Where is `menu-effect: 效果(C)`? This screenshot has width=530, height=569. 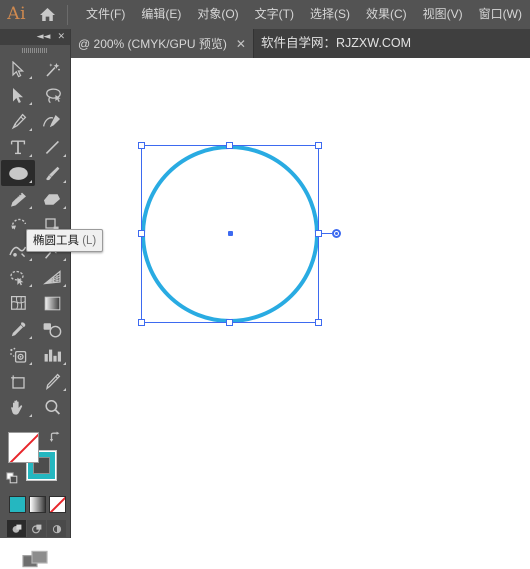 menu-effect: 效果(C) is located at coordinates (386, 14).